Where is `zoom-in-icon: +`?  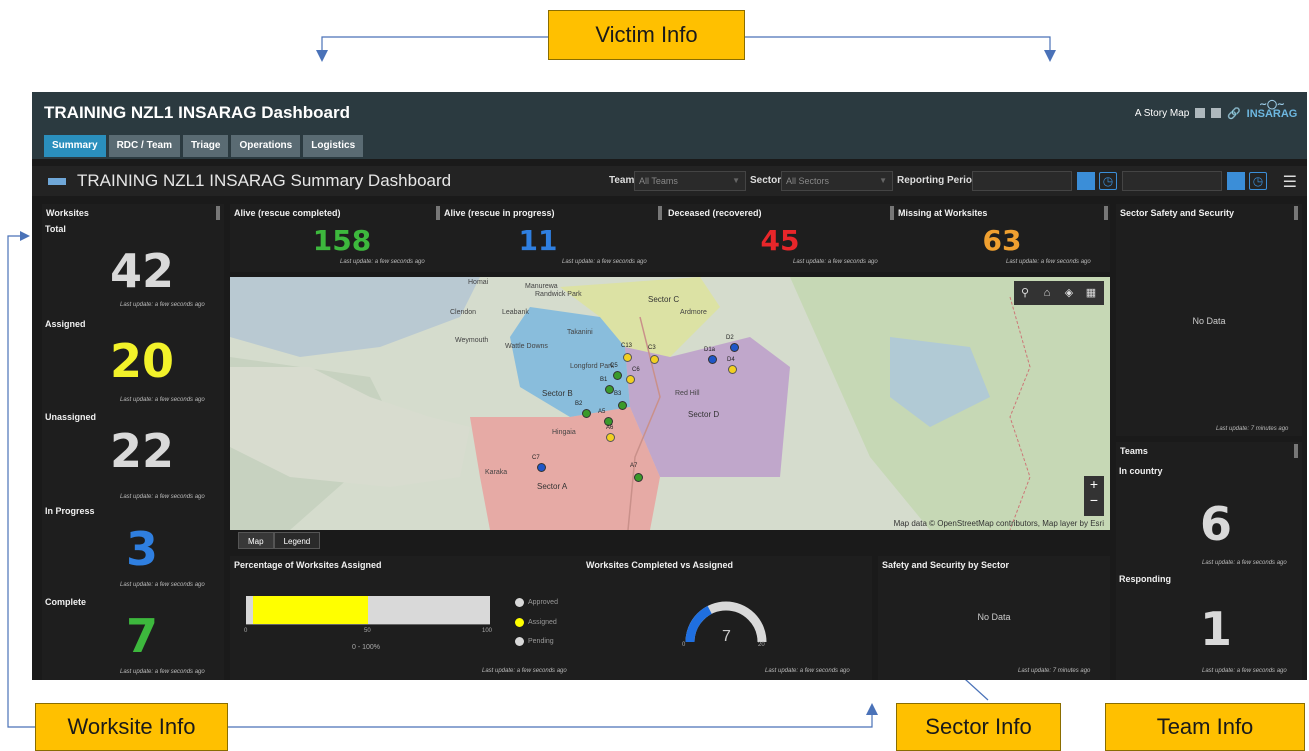
zoom-in-icon: + is located at coordinates (1094, 484).